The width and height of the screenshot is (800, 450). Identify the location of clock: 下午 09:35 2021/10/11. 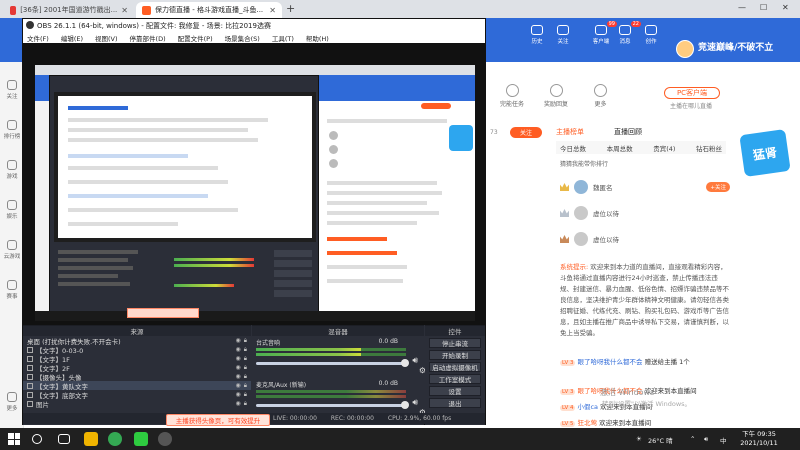
(759, 439).